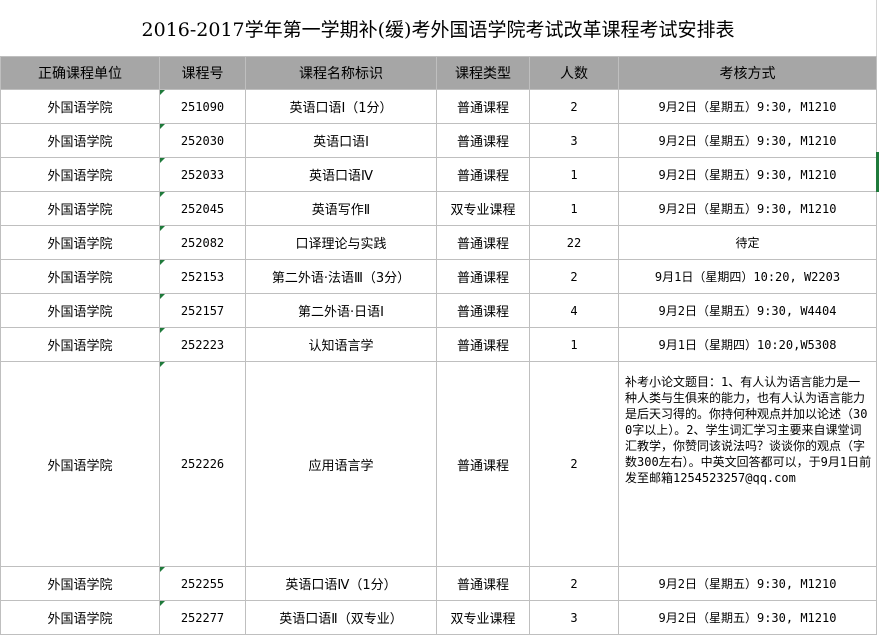  I want to click on cell-course-name-text: 英语口语Ⅱ（双专业）, so click(341, 619).